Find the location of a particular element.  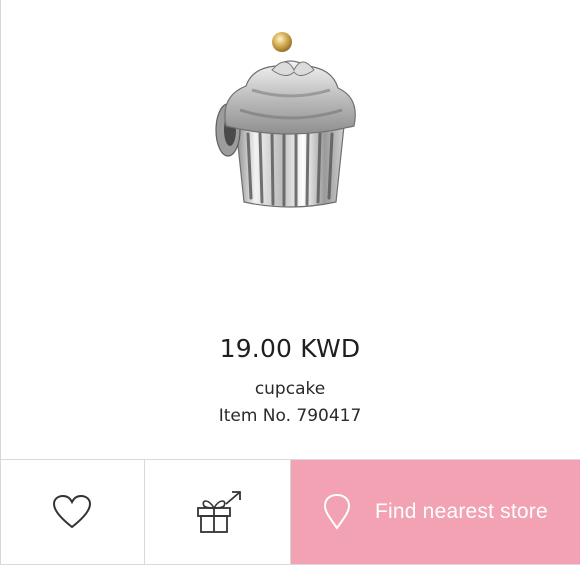

wishlist-button is located at coordinates (72, 512).